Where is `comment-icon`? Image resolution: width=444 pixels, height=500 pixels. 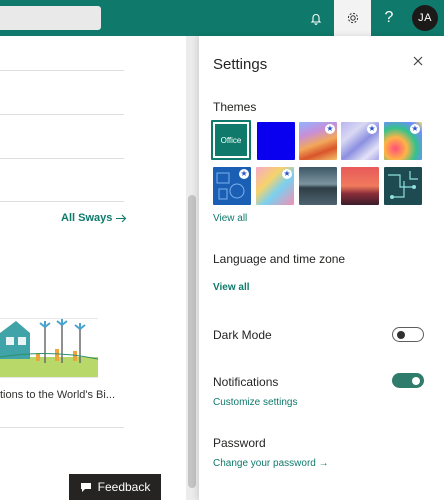
comment-icon is located at coordinates (85, 487).